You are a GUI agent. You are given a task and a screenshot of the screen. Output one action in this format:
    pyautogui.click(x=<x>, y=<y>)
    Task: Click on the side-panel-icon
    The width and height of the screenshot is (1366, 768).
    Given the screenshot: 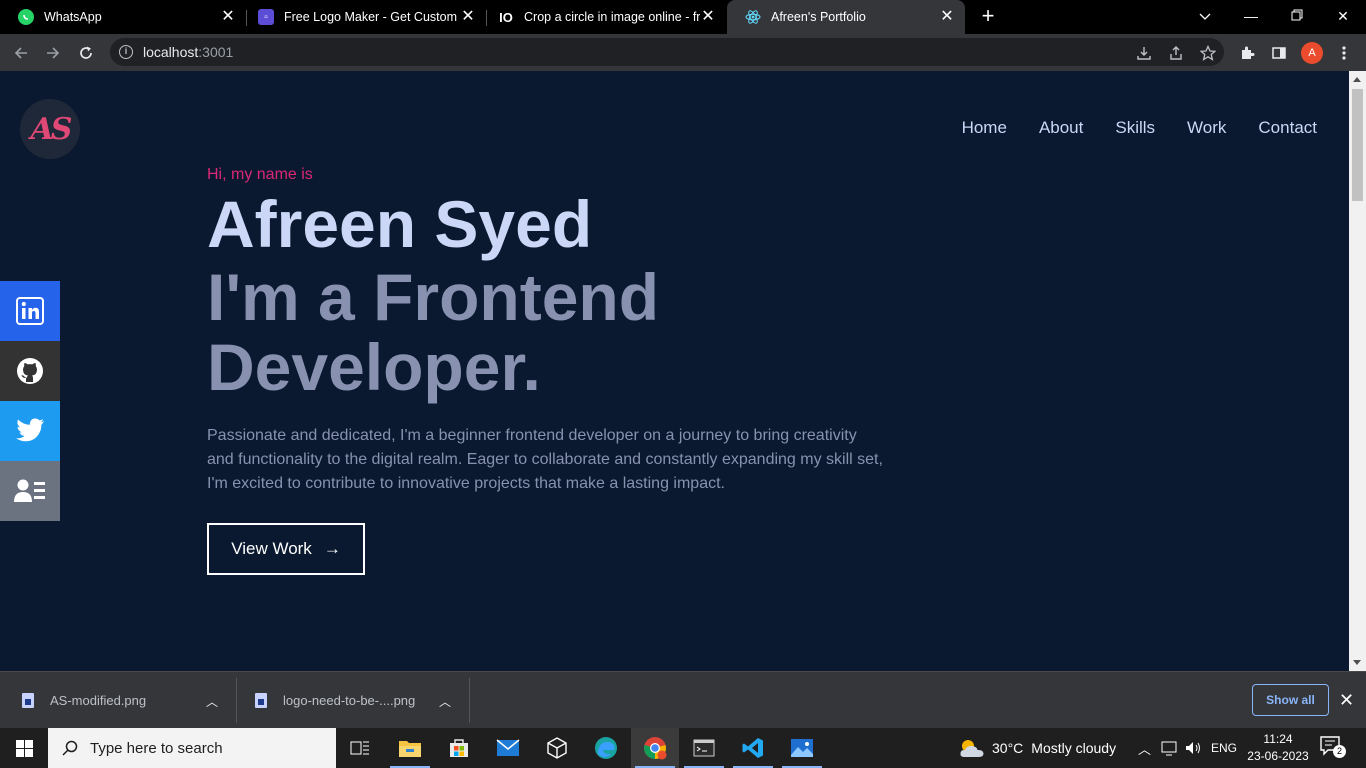 What is the action you would take?
    pyautogui.click(x=1279, y=53)
    